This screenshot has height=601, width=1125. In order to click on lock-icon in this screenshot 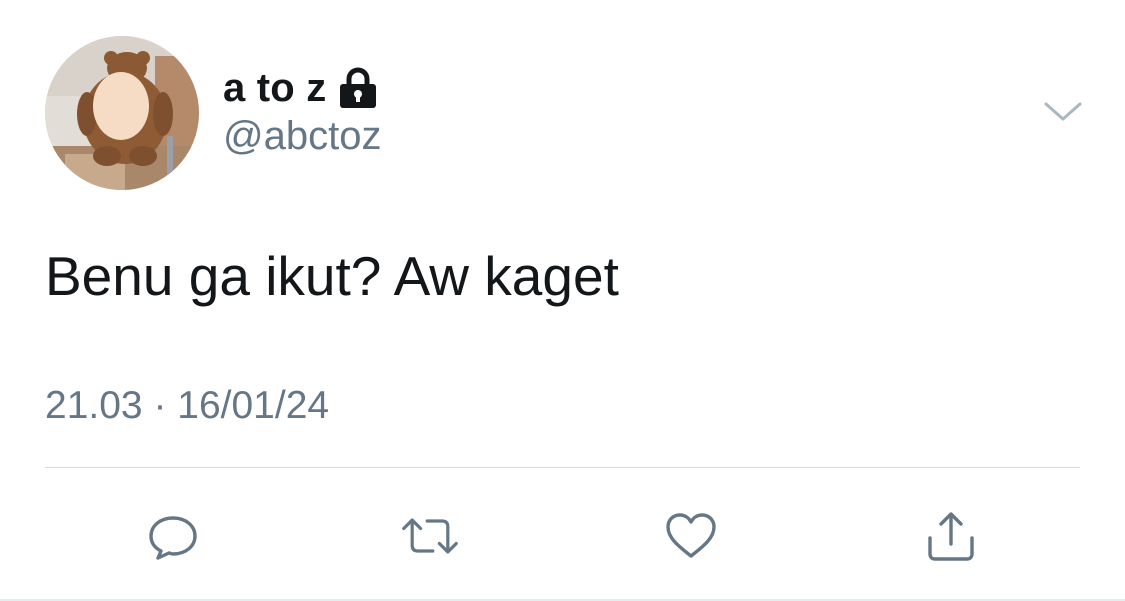, I will do `click(358, 88)`.